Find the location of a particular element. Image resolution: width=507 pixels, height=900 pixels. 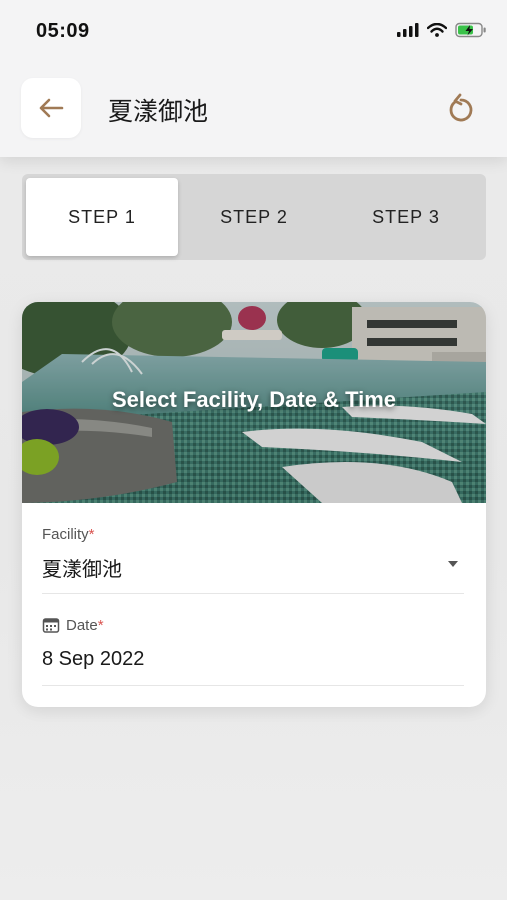

back-button is located at coordinates (51, 108).